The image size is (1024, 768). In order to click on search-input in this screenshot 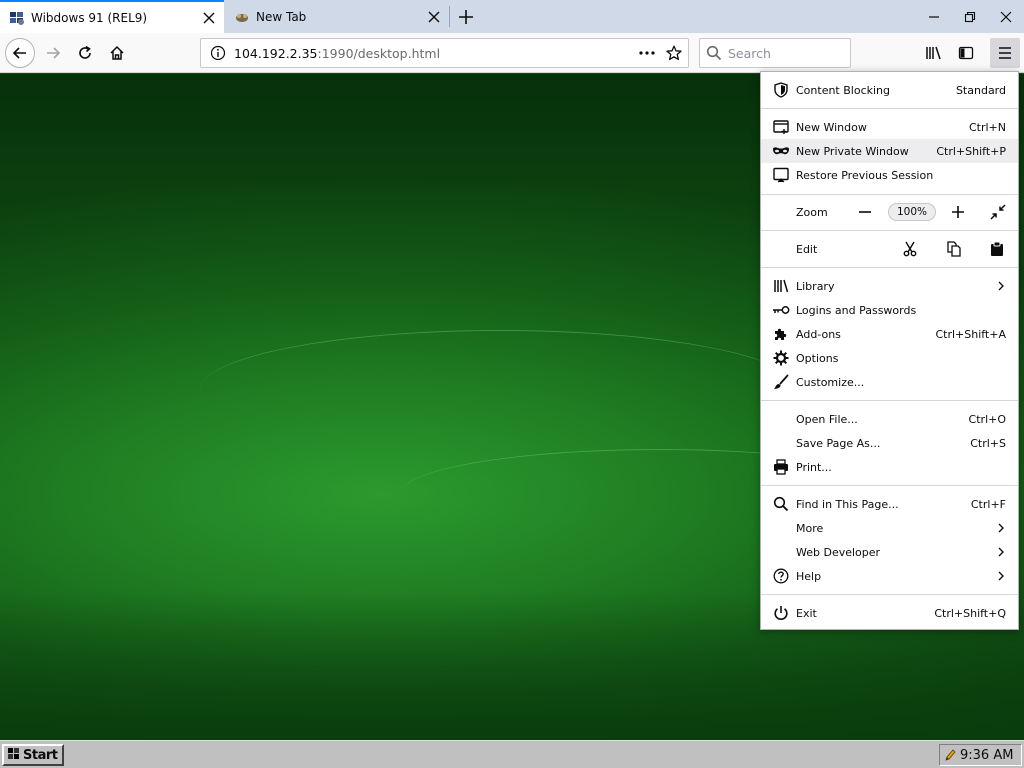, I will do `click(783, 53)`.